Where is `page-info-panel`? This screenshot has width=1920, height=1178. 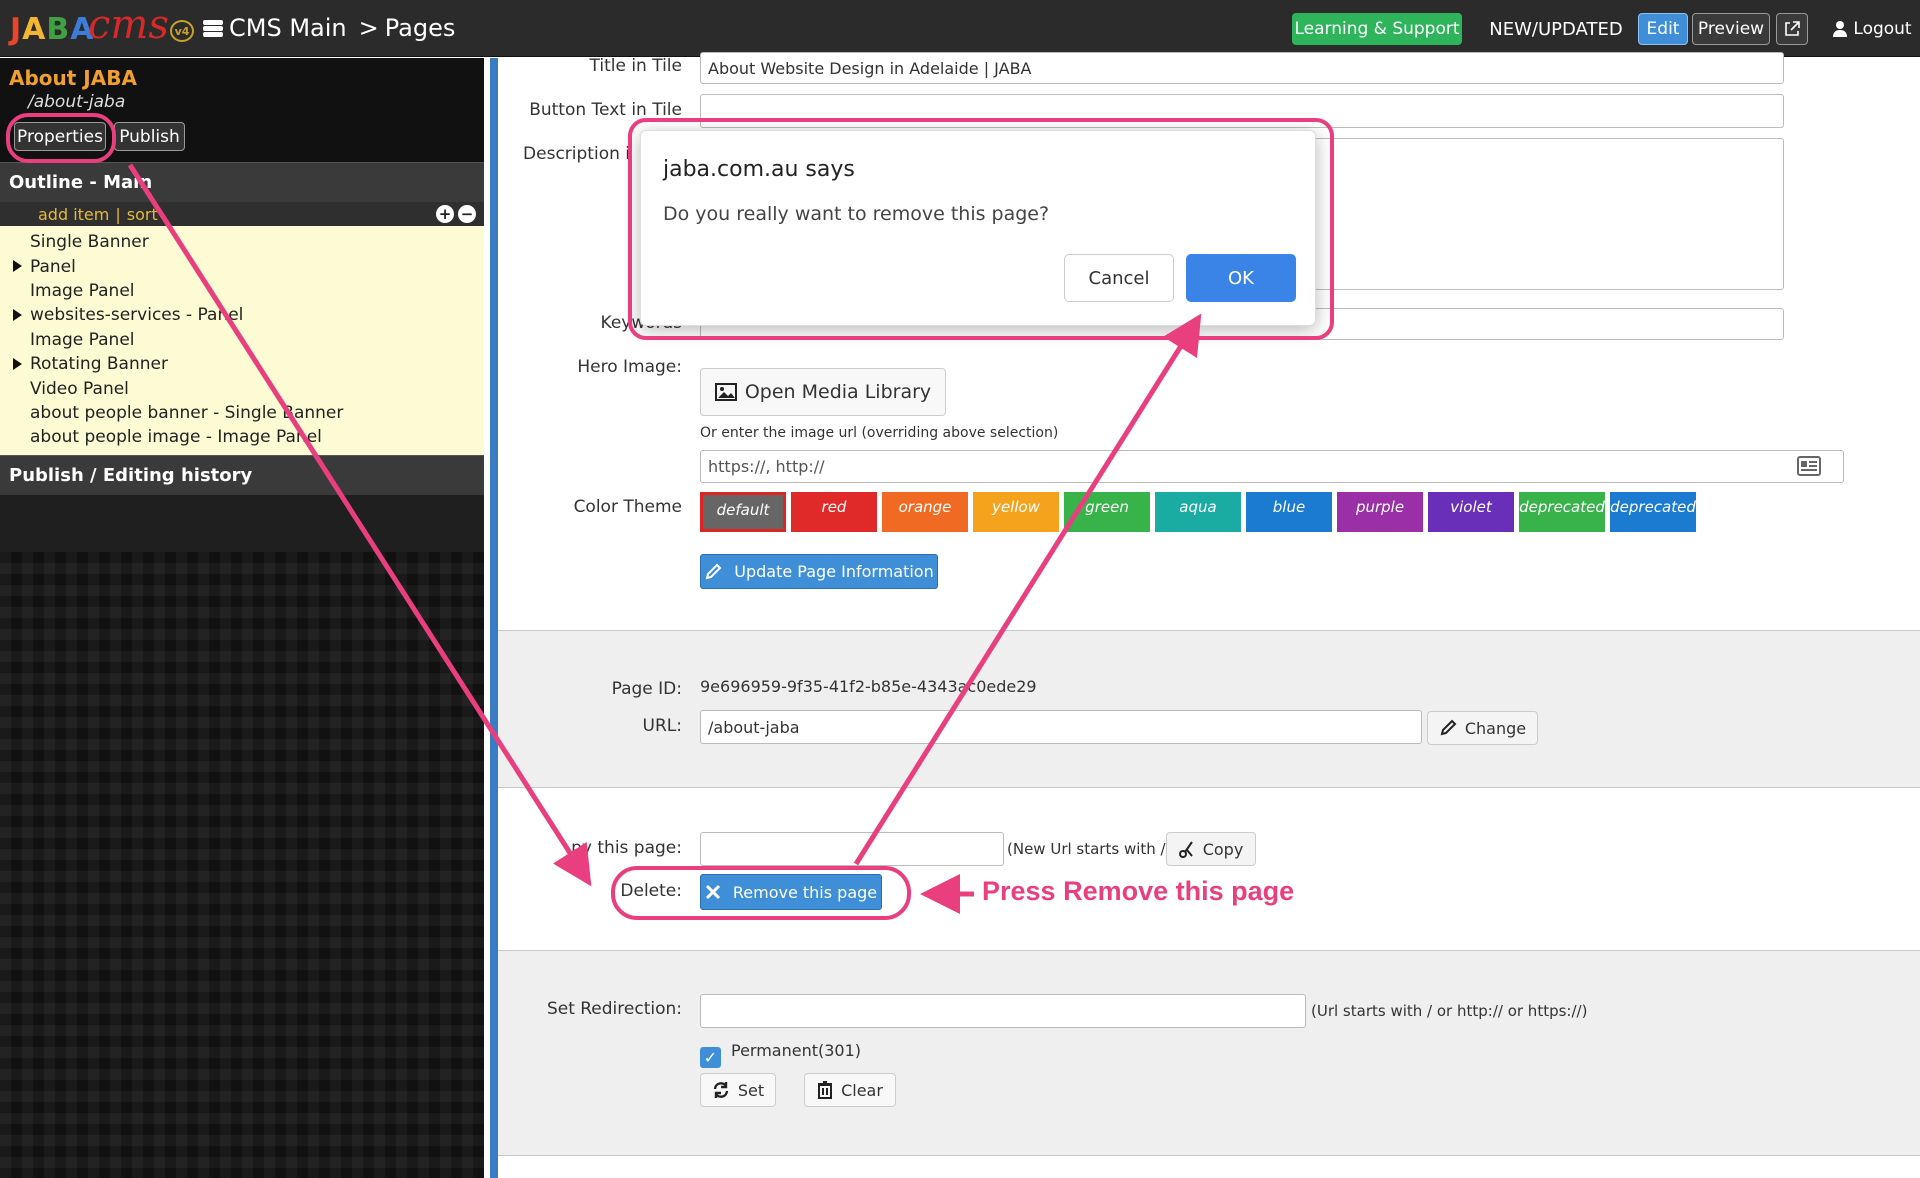
page-info-panel is located at coordinates (1209, 709).